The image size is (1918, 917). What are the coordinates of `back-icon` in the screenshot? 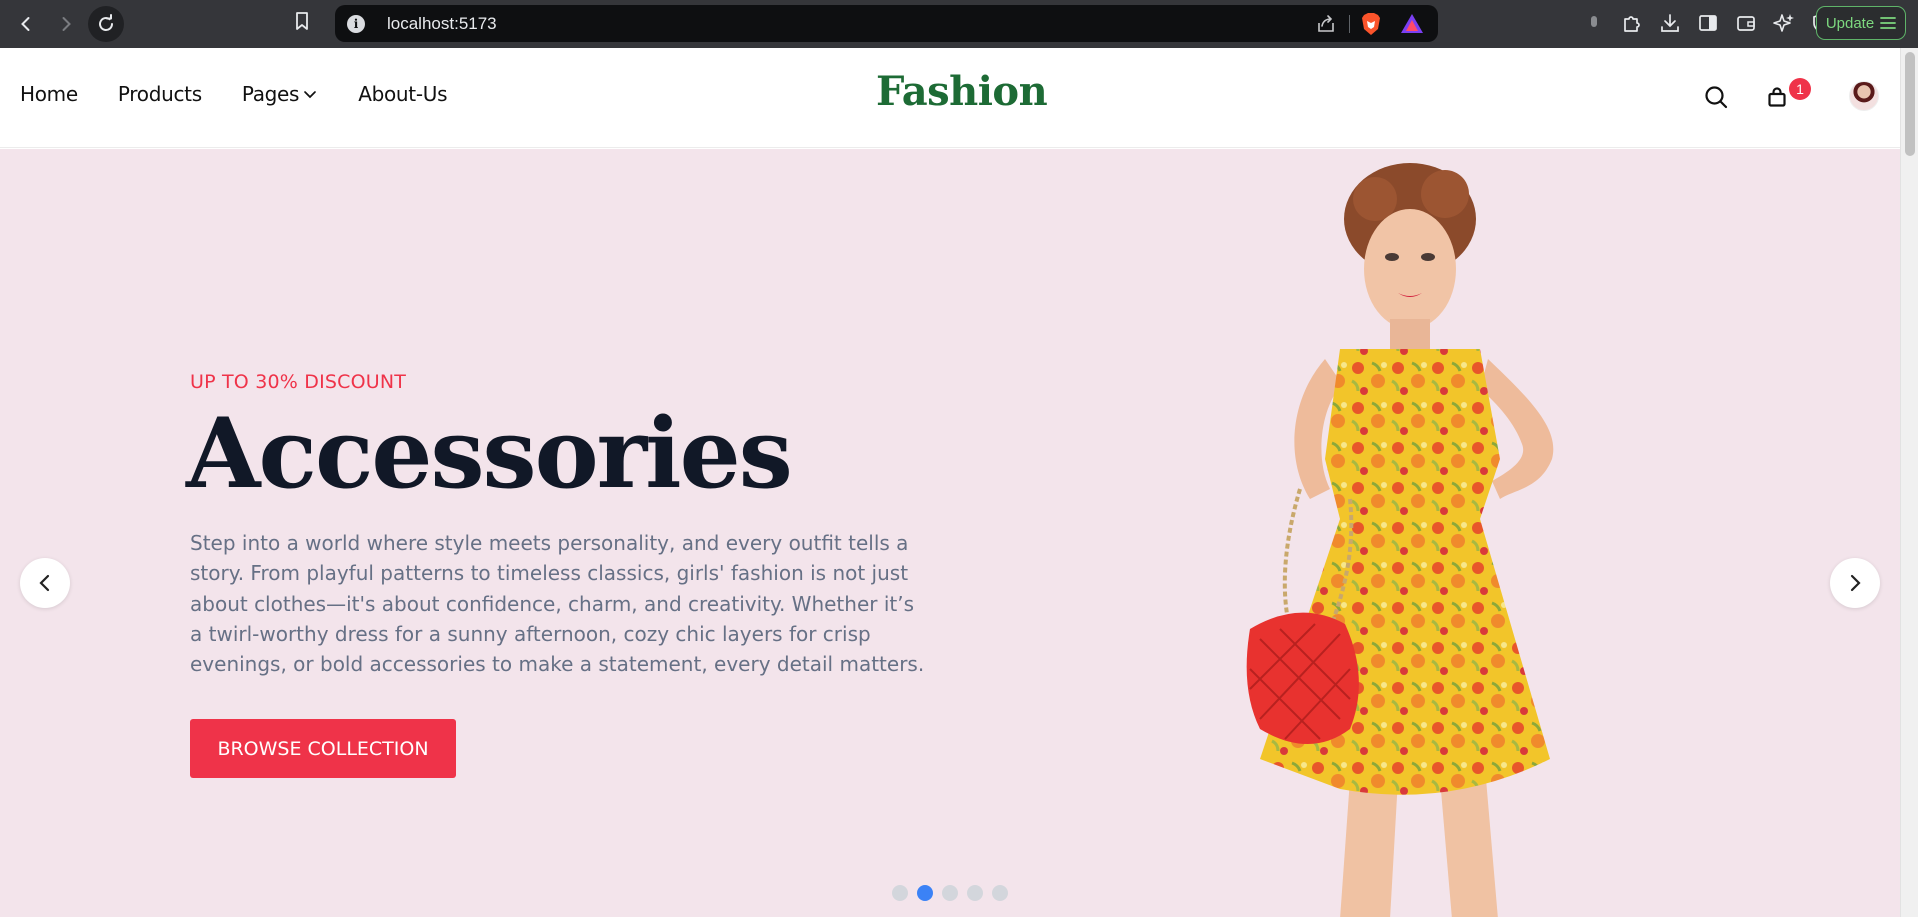 It's located at (25, 24).